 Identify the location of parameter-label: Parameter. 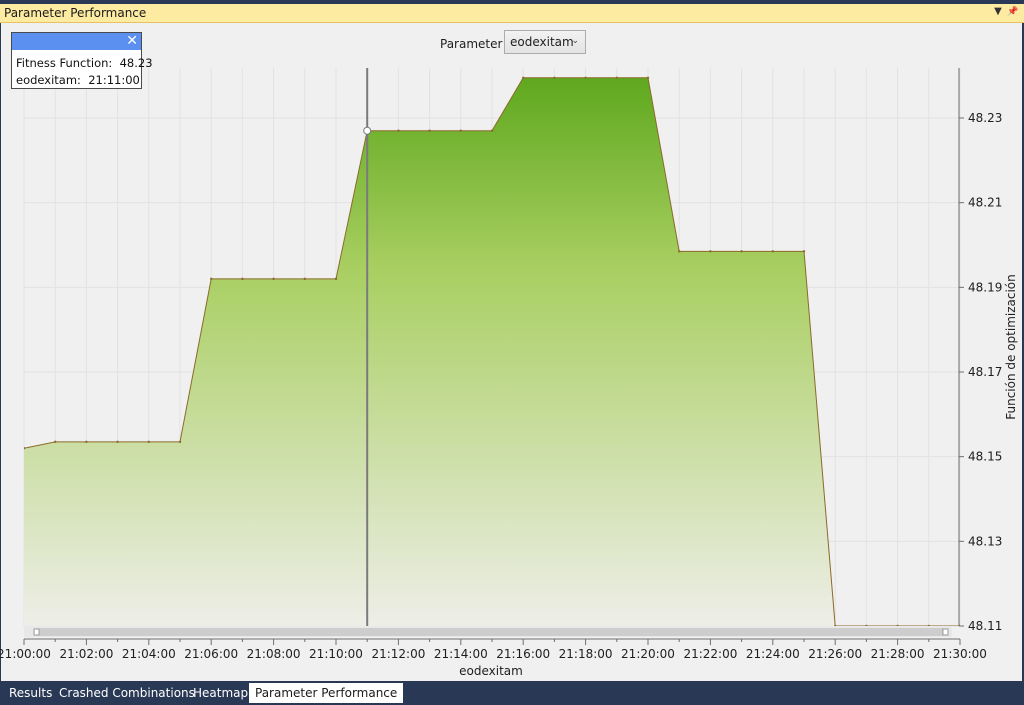
(471, 44).